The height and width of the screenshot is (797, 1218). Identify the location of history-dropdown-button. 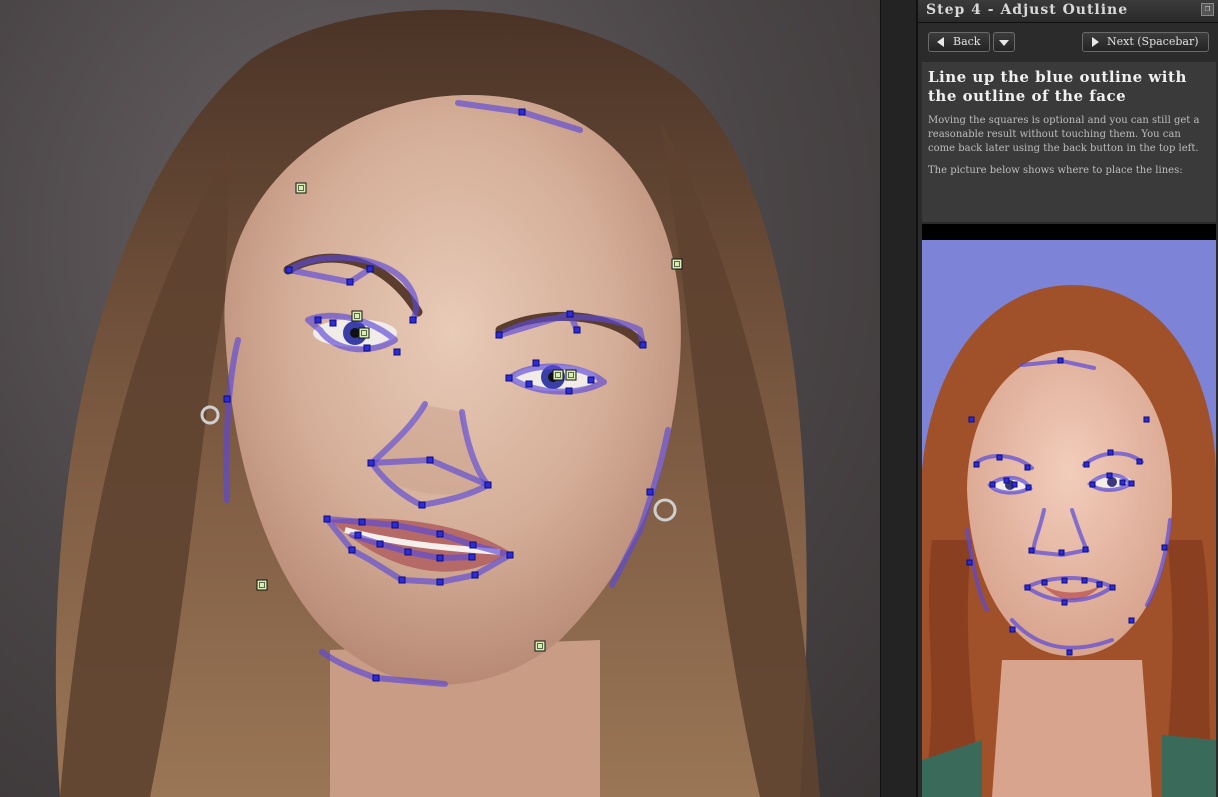
(1004, 42).